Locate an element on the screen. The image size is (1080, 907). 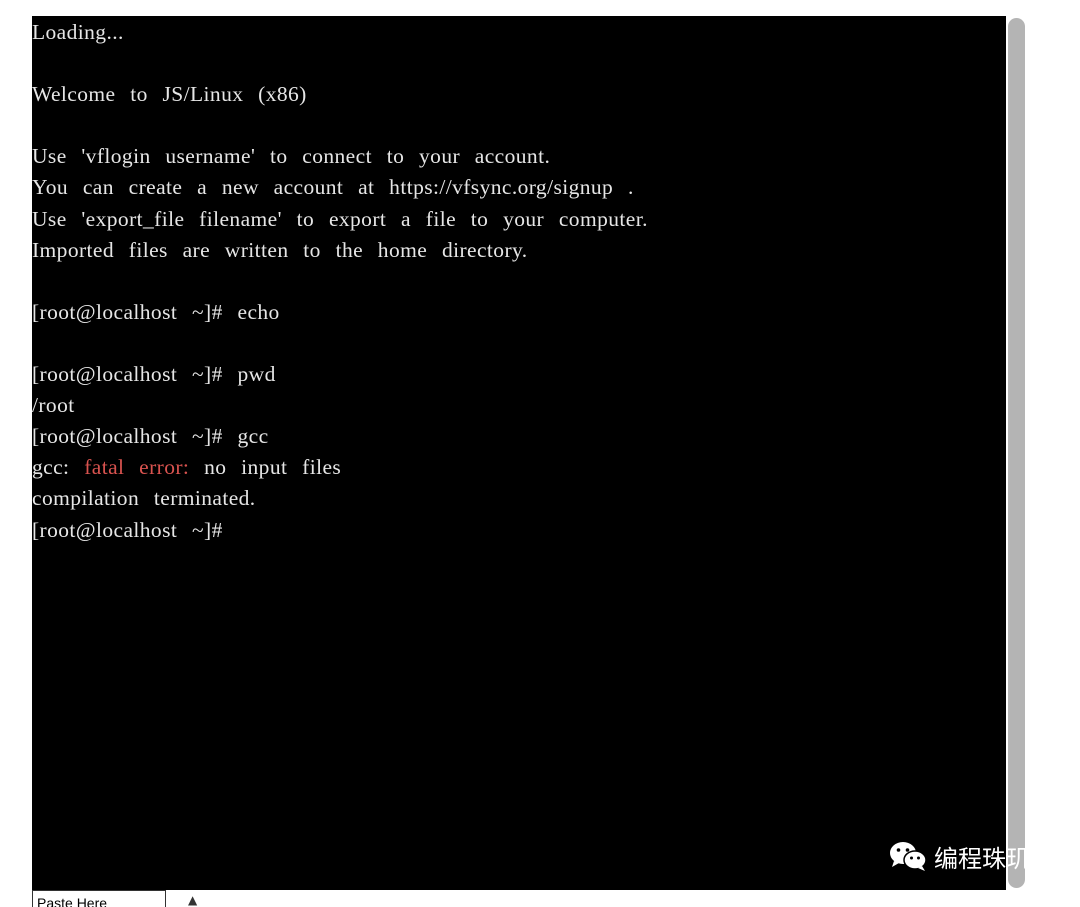
scrollbar-thumb is located at coordinates (1016, 453).